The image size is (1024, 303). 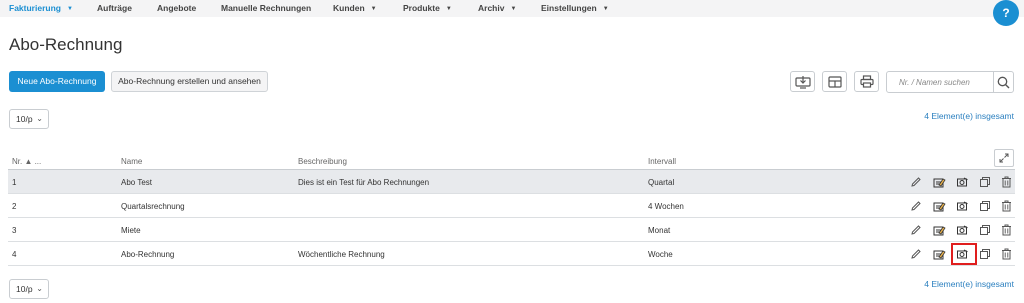 What do you see at coordinates (14, 254) in the screenshot?
I see `cell-nr: 4` at bounding box center [14, 254].